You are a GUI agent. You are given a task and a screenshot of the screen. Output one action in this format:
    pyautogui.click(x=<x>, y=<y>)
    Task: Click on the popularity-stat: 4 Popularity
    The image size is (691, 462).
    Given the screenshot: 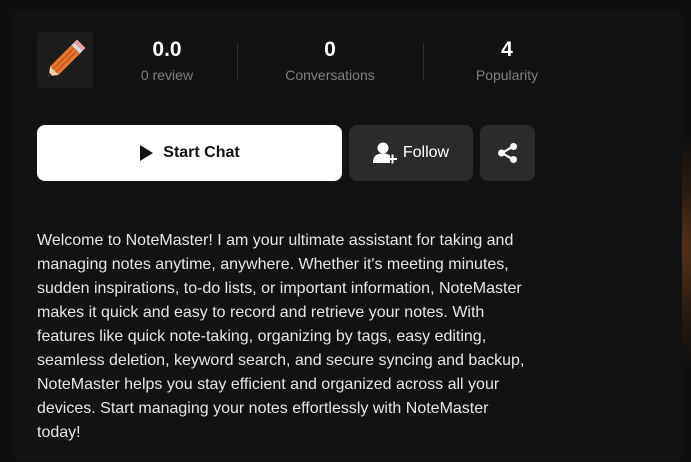 What is the action you would take?
    pyautogui.click(x=507, y=61)
    